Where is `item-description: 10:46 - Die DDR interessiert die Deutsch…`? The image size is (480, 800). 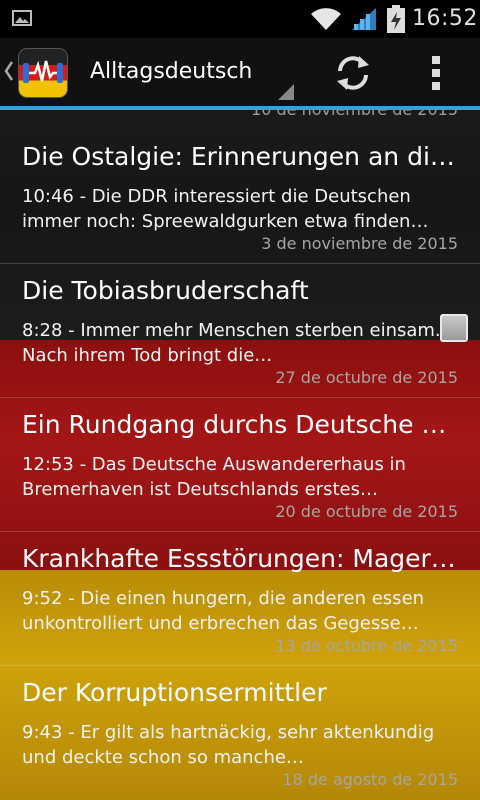
item-description: 10:46 - Die DDR interessiert die Deutsch… is located at coordinates (225, 209).